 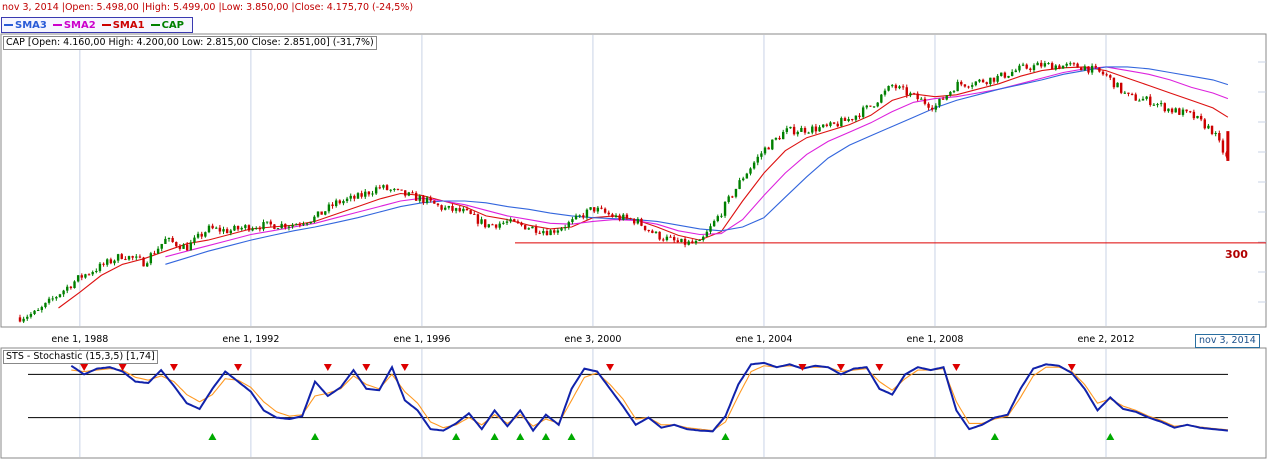 I want to click on x-tick-label: ene 1, 2008, so click(x=935, y=339).